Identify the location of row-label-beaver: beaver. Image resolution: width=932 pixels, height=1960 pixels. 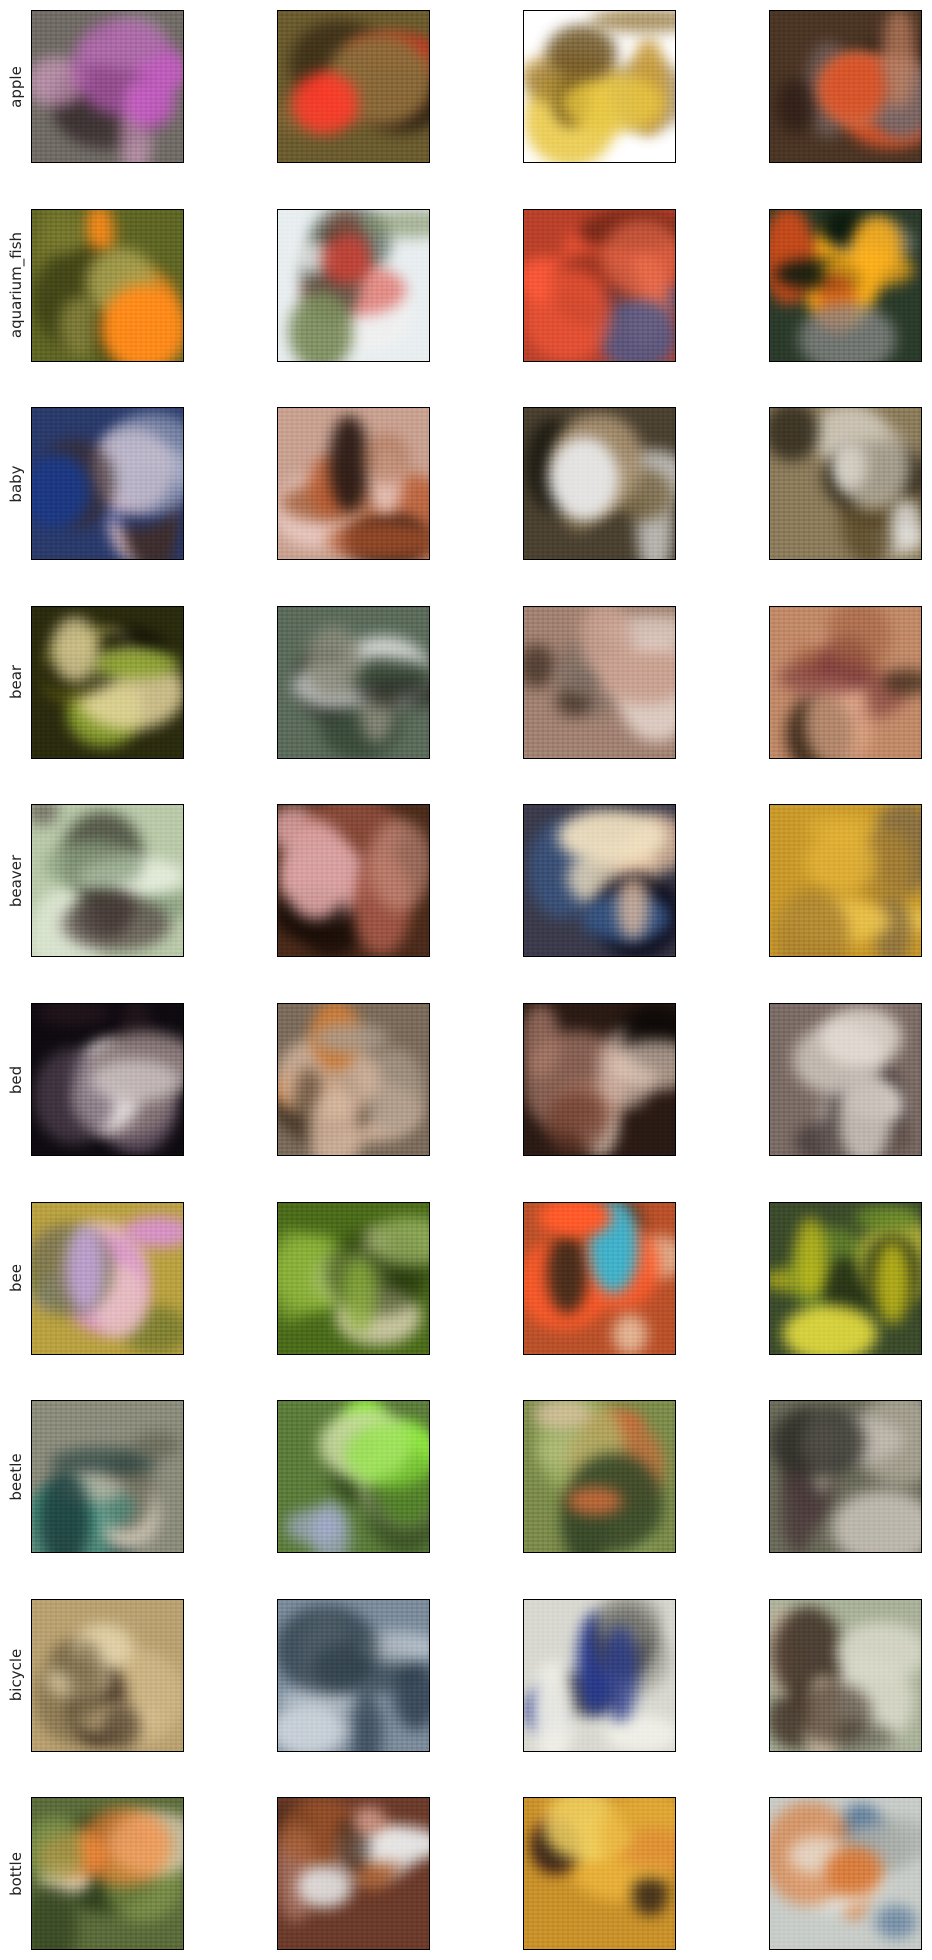
(16, 880).